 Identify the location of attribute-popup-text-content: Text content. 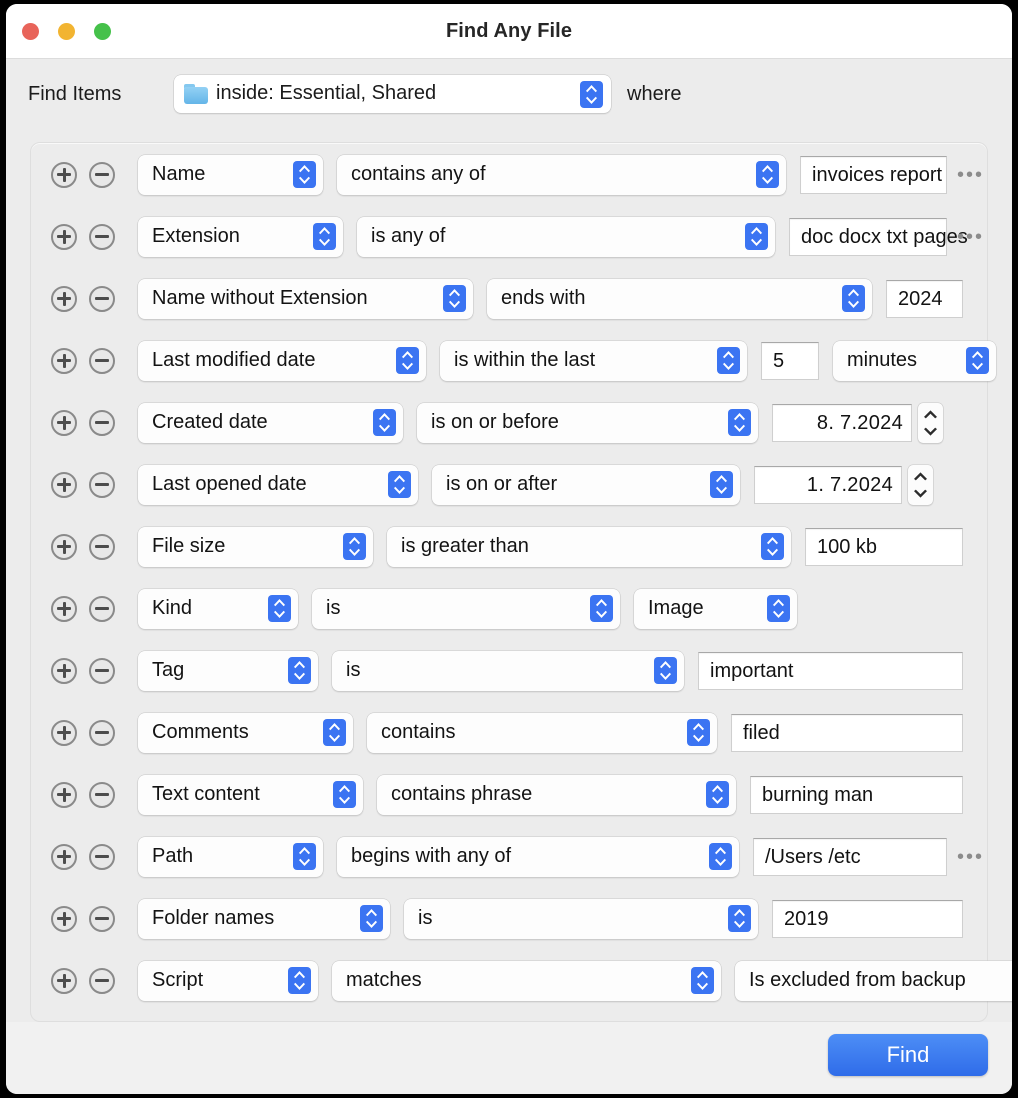
(250, 795).